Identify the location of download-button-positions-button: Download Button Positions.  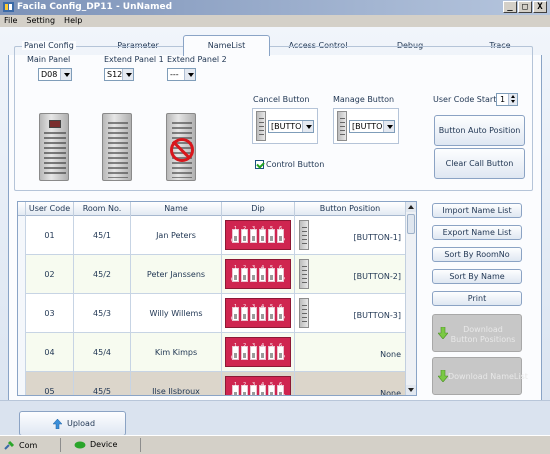
(477, 333).